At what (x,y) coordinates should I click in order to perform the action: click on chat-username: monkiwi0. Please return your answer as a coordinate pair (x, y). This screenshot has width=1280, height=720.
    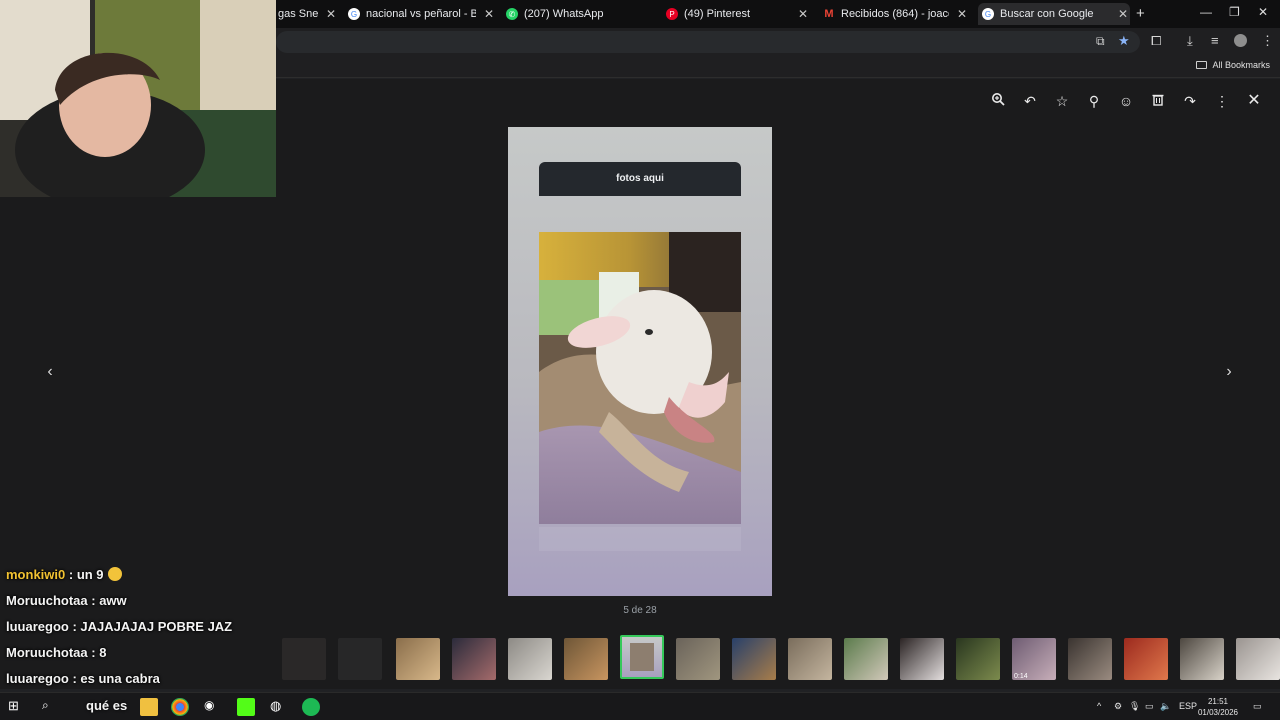
    Looking at the image, I should click on (36, 574).